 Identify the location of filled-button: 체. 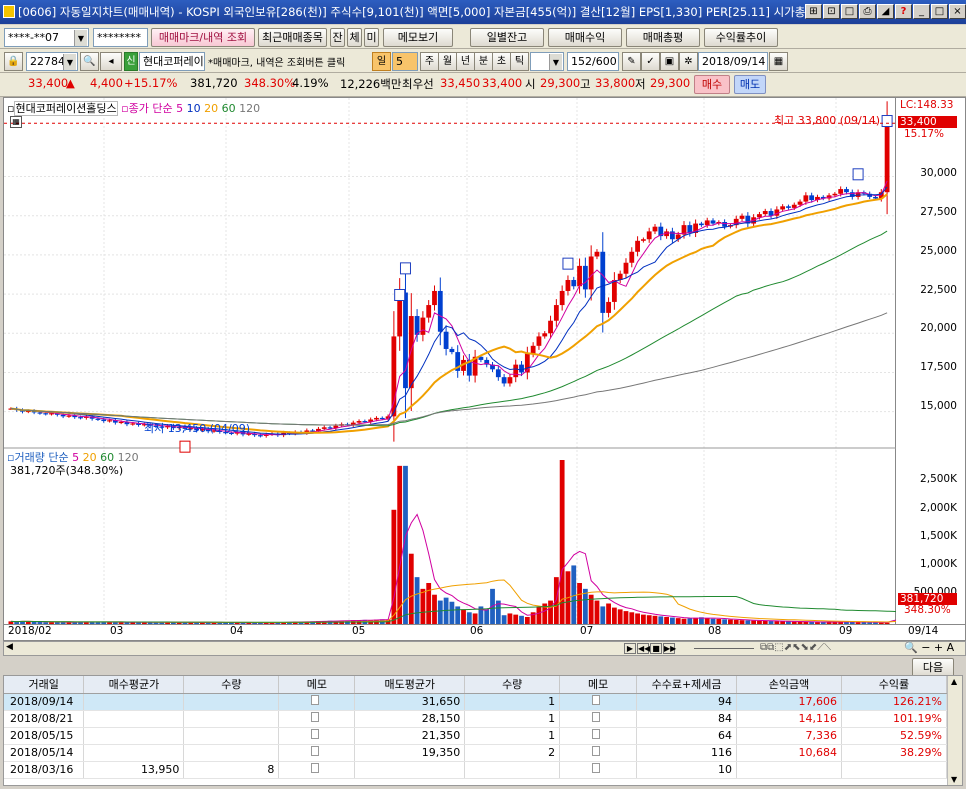
(354, 37).